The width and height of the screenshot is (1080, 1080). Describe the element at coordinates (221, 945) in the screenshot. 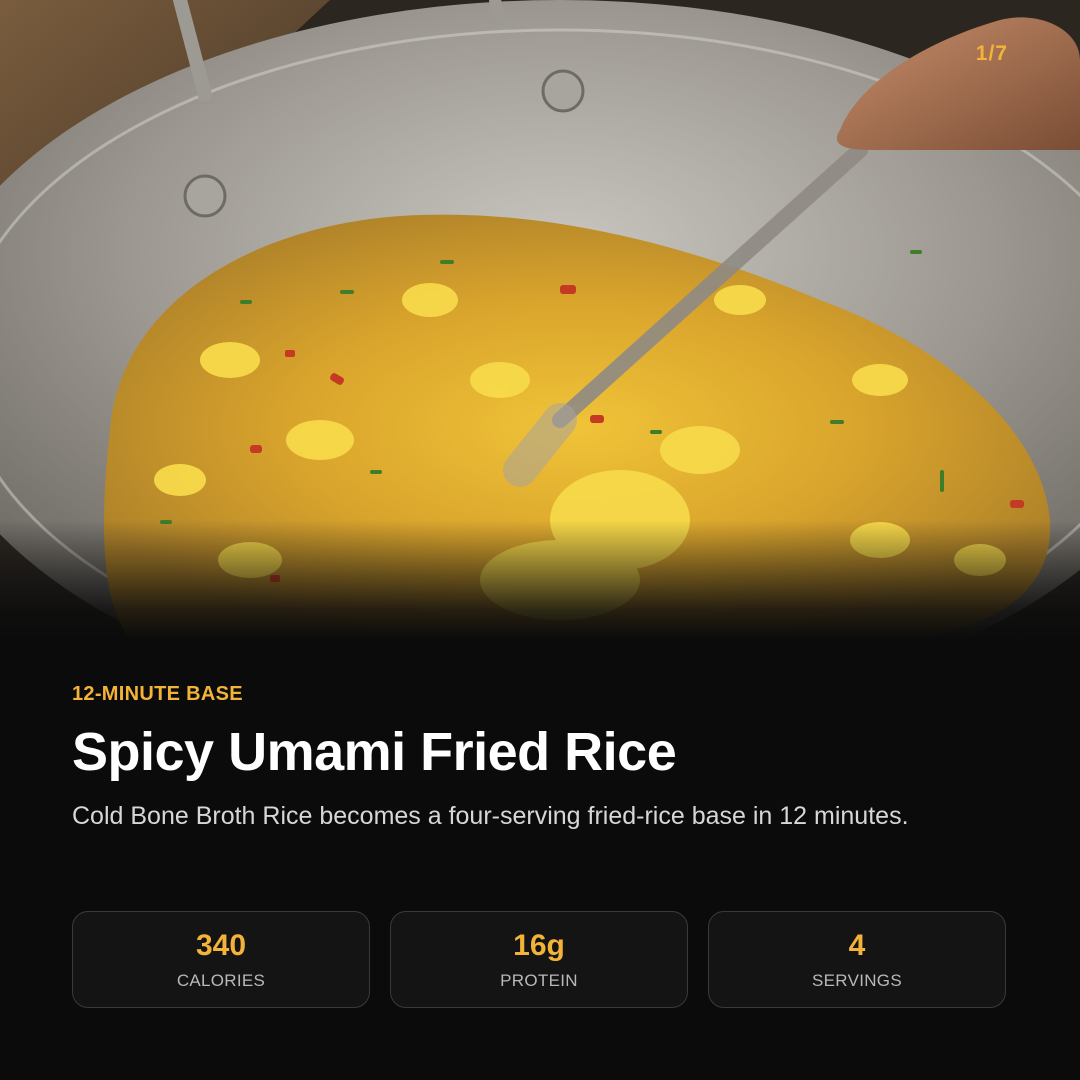

I see `stat-value: 340` at that location.